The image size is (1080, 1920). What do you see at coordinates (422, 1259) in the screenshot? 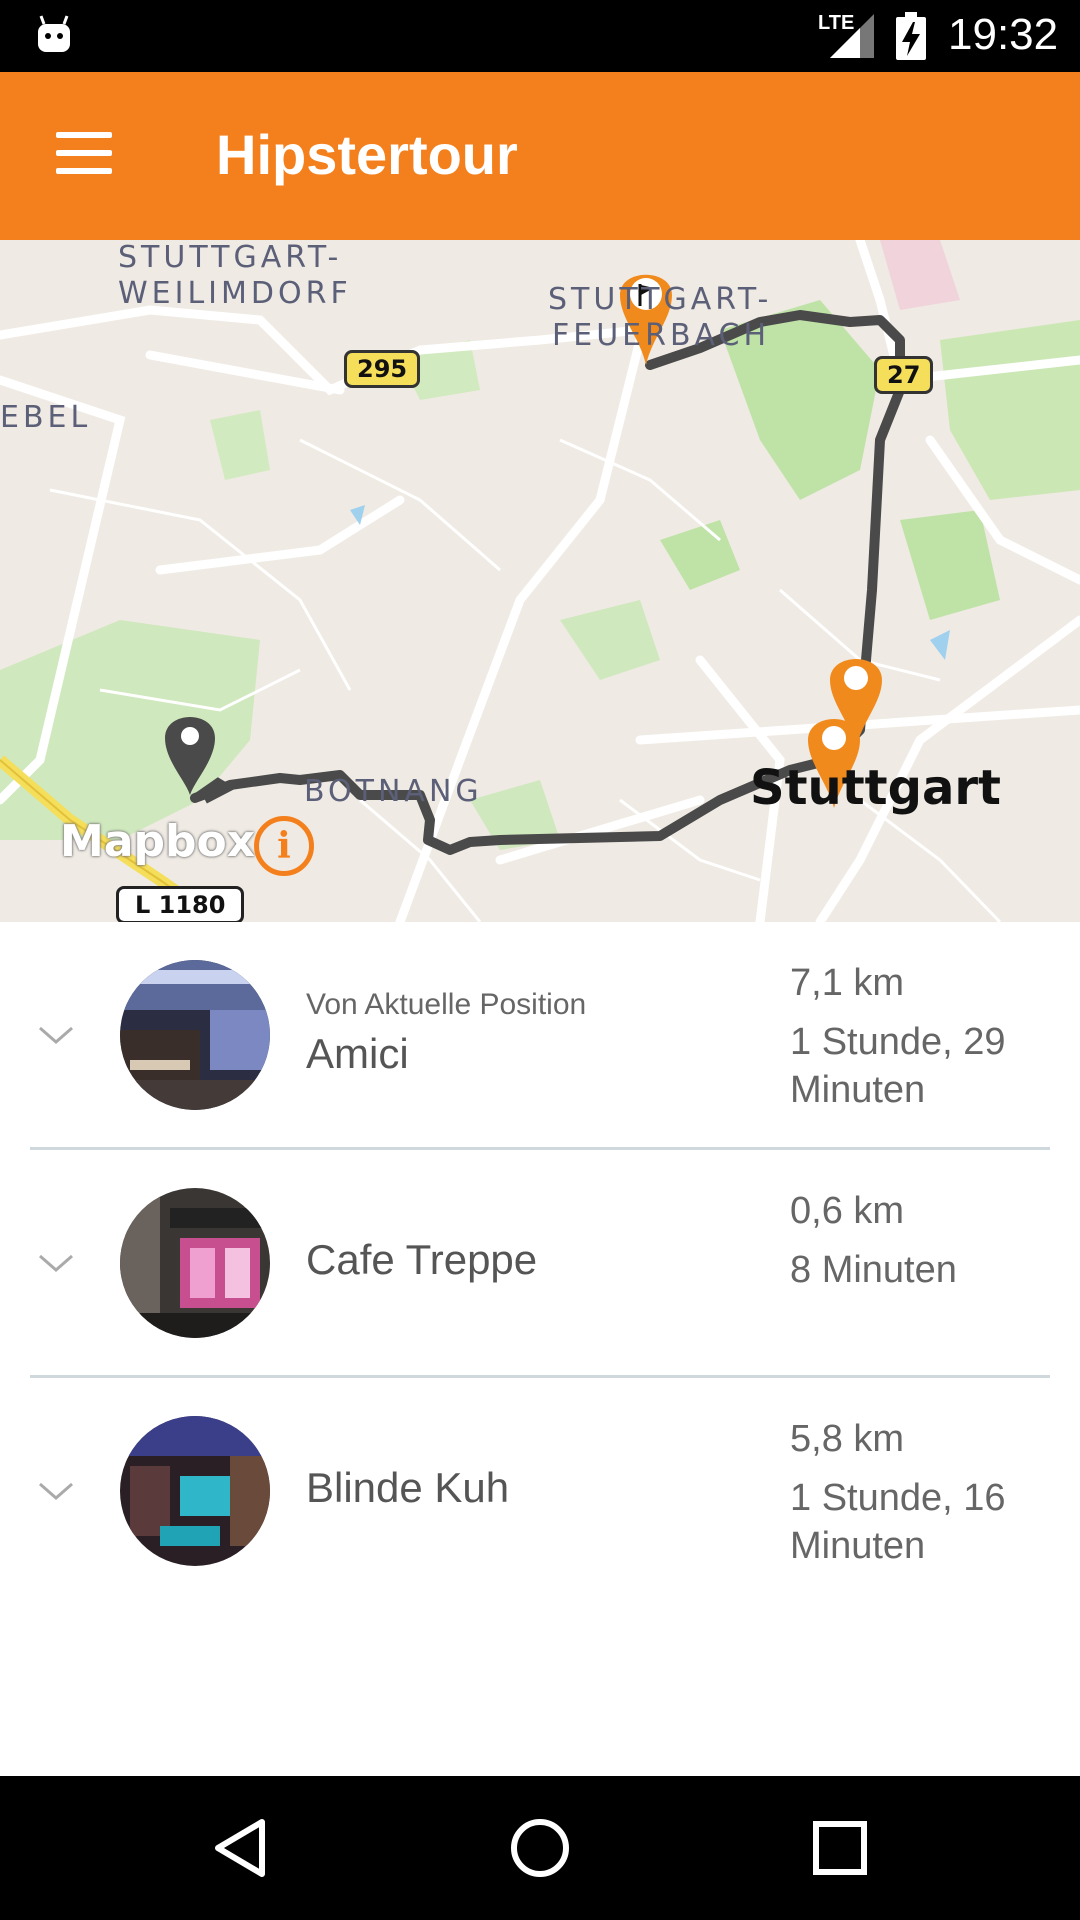
I see `place-name: Cafe Treppe` at bounding box center [422, 1259].